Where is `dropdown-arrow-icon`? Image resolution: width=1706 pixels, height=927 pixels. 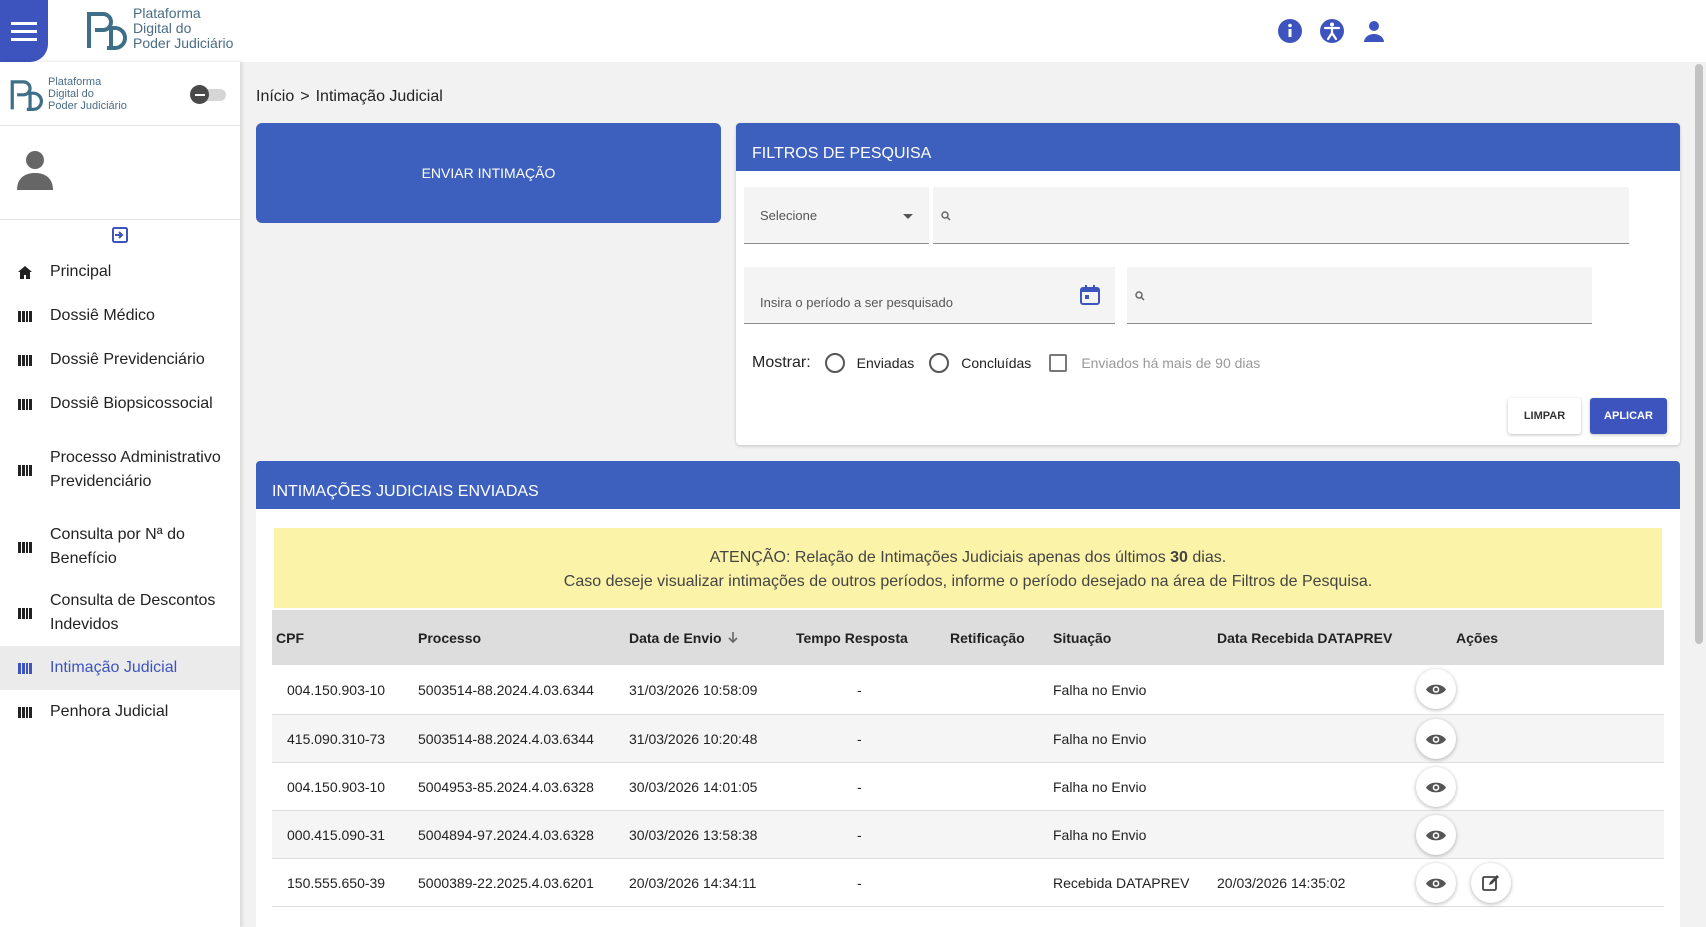 dropdown-arrow-icon is located at coordinates (908, 216).